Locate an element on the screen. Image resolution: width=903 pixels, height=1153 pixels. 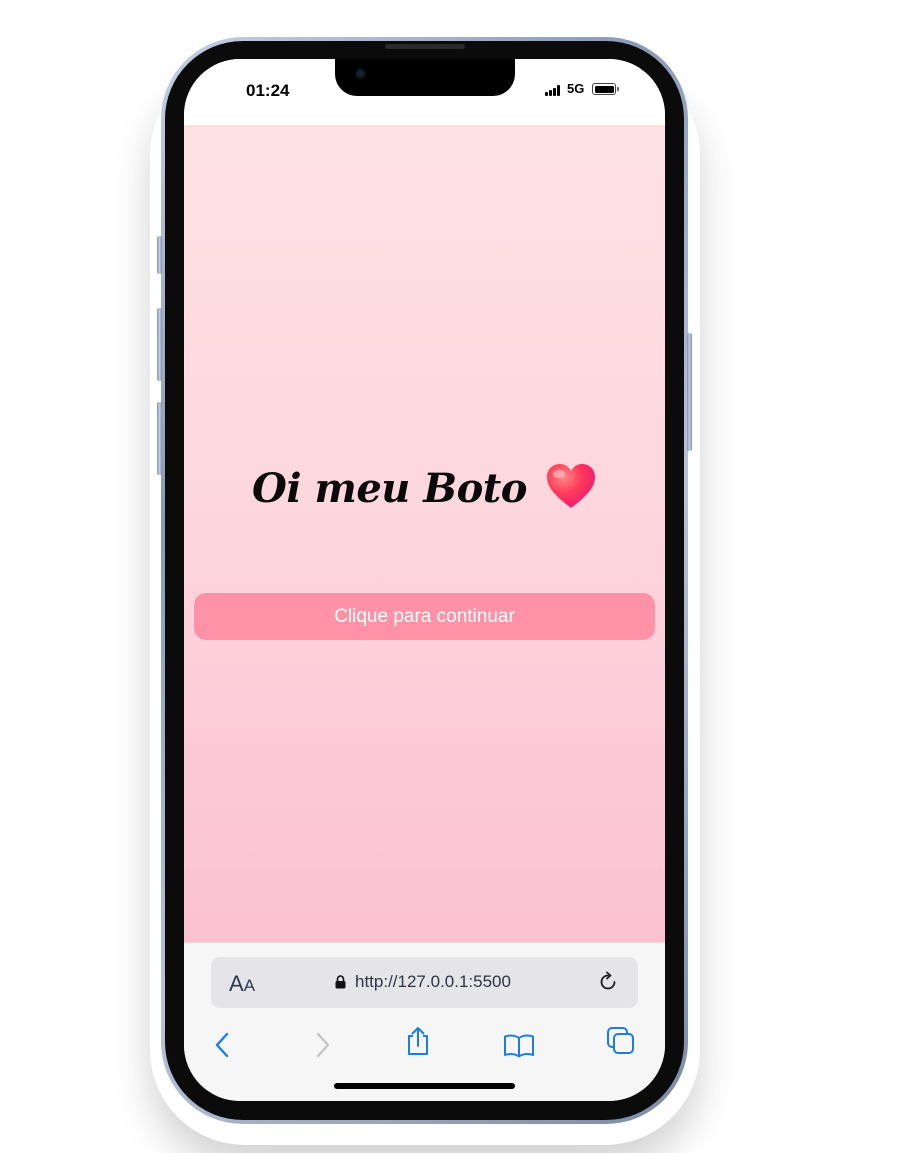
greeting-heading: Oi meu Boto is located at coordinates (424, 489).